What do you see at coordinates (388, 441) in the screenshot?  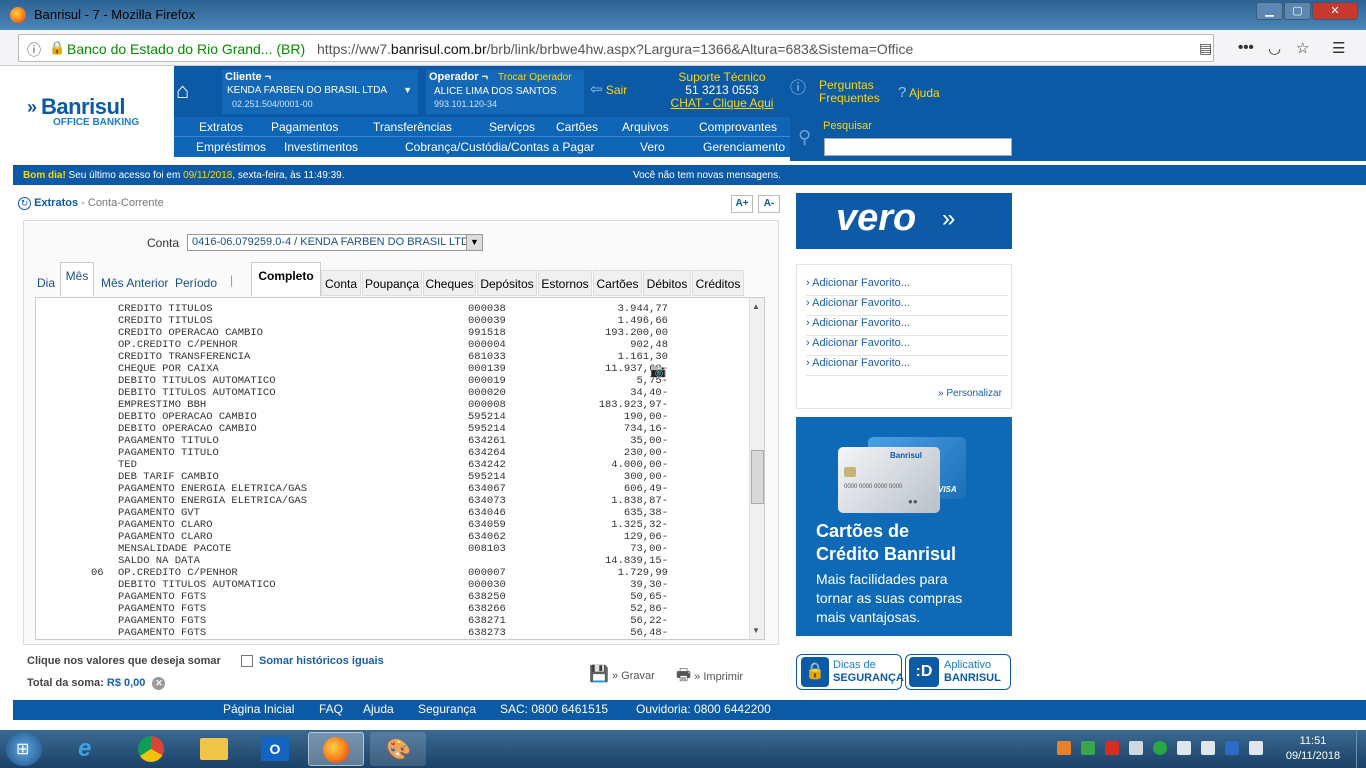 I see `statement-row: PAGAMENTO TITULO 634261 35,00-` at bounding box center [388, 441].